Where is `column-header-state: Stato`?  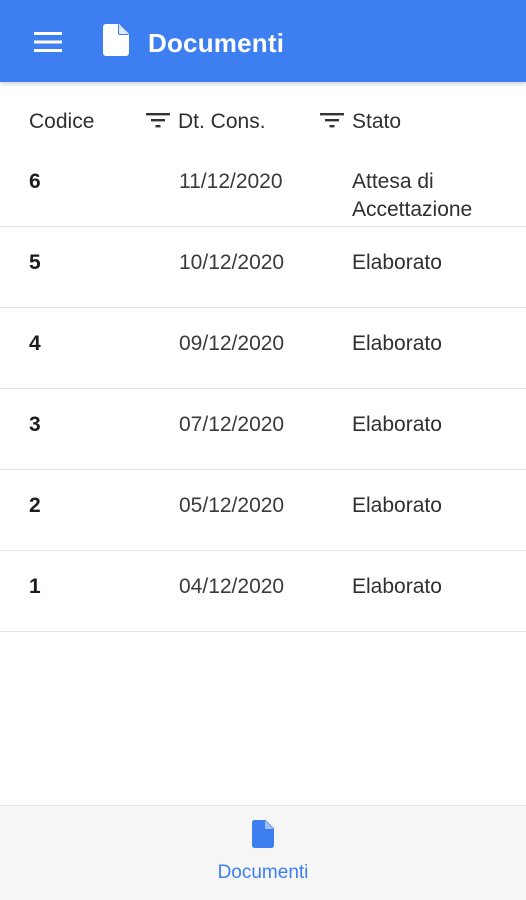
column-header-state: Stato is located at coordinates (360, 122).